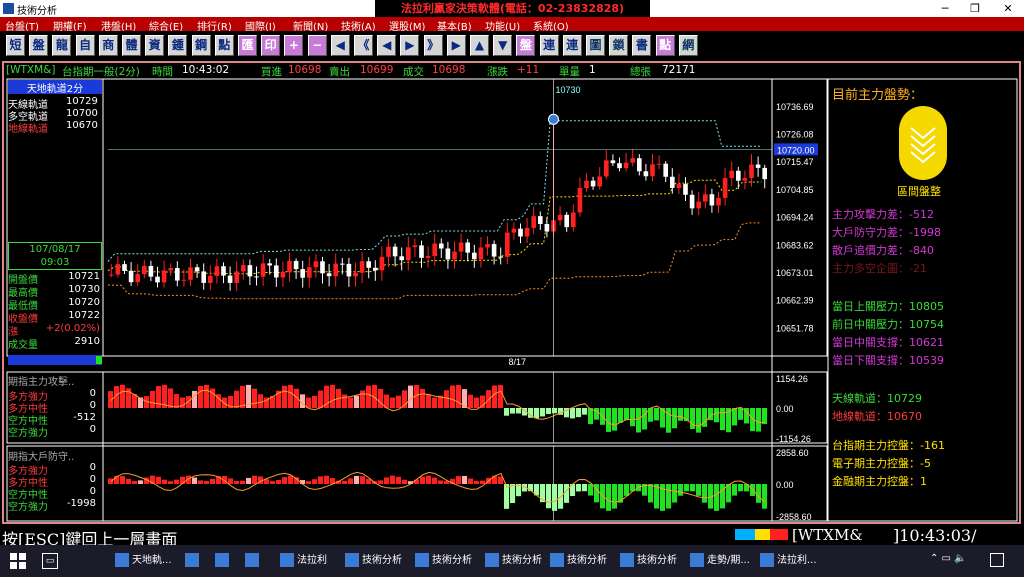 This screenshot has height=577, width=1024. What do you see at coordinates (303, 561) in the screenshot?
I see `taskbar-item-4: 法拉利` at bounding box center [303, 561].